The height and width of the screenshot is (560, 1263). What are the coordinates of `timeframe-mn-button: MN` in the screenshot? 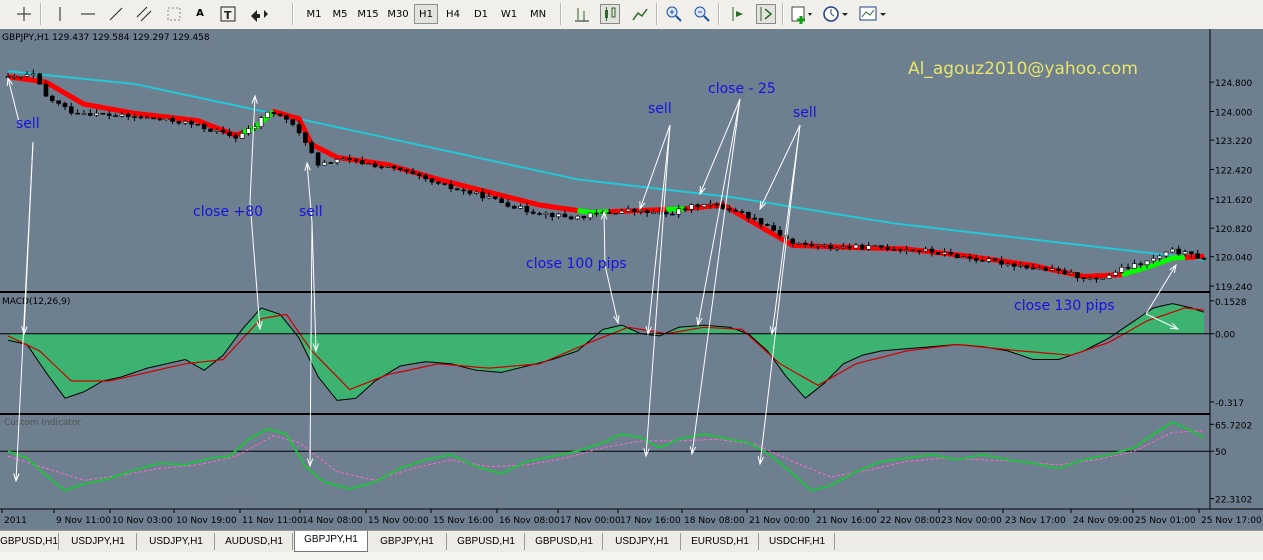 It's located at (538, 14).